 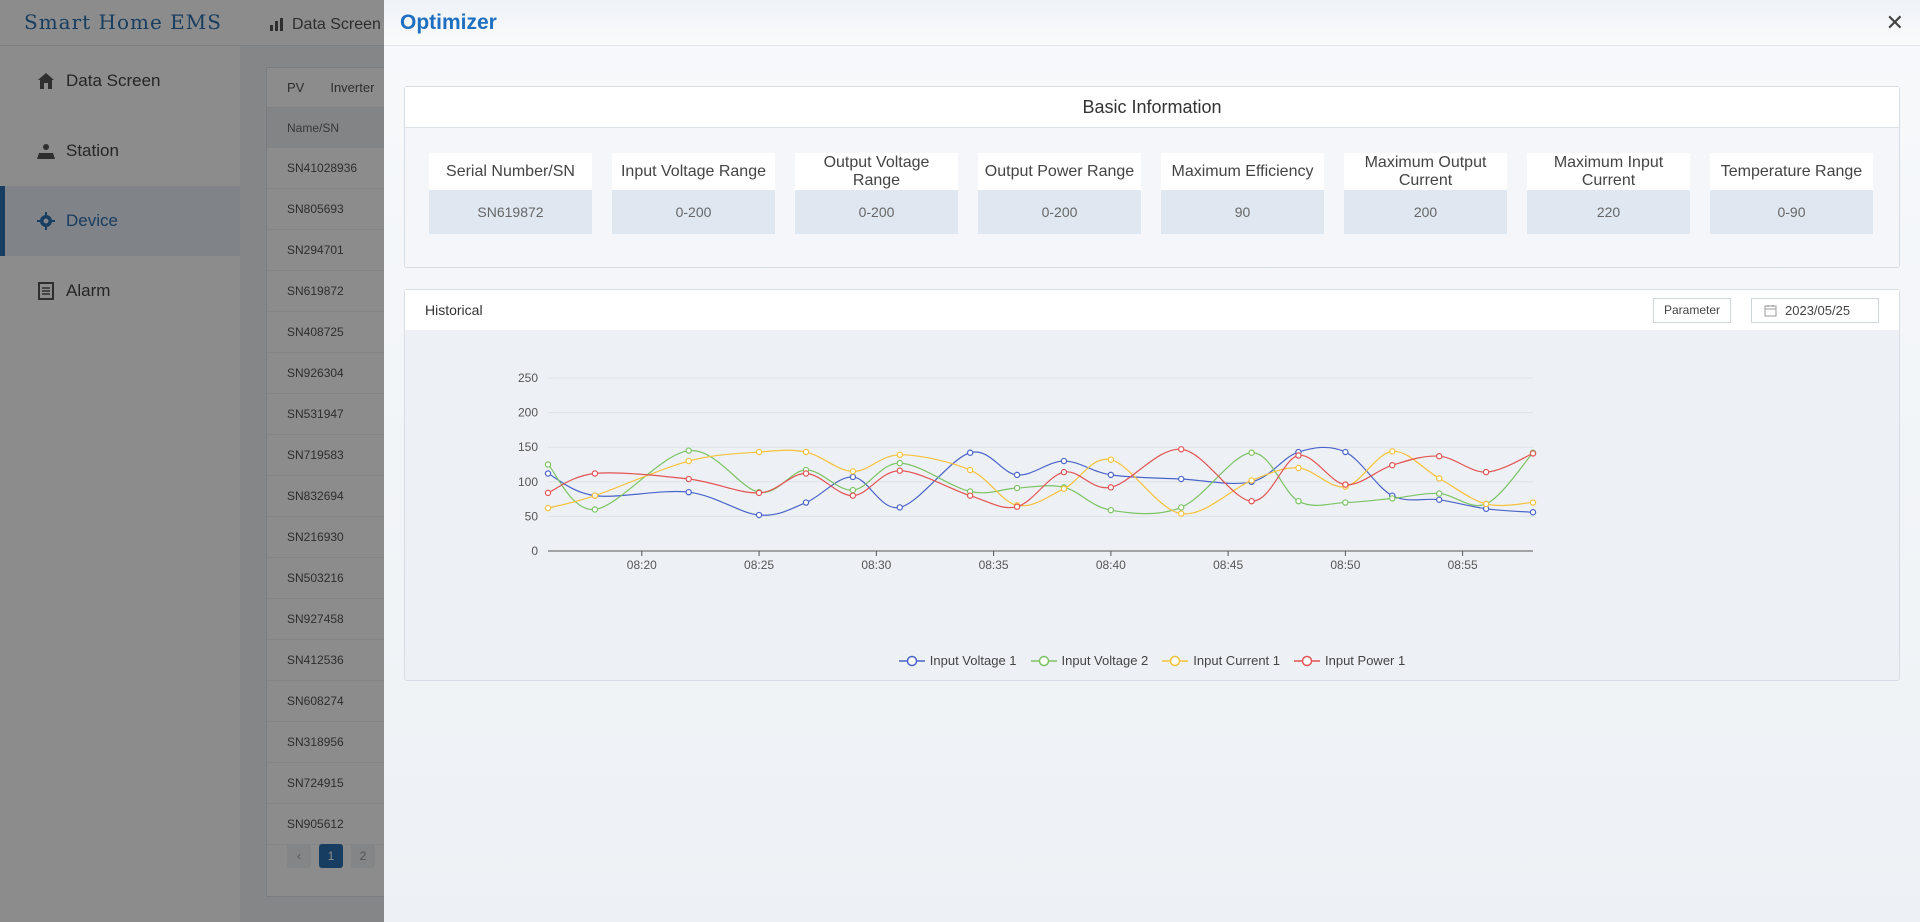 I want to click on x-tick-label: 08:40, so click(x=1111, y=565).